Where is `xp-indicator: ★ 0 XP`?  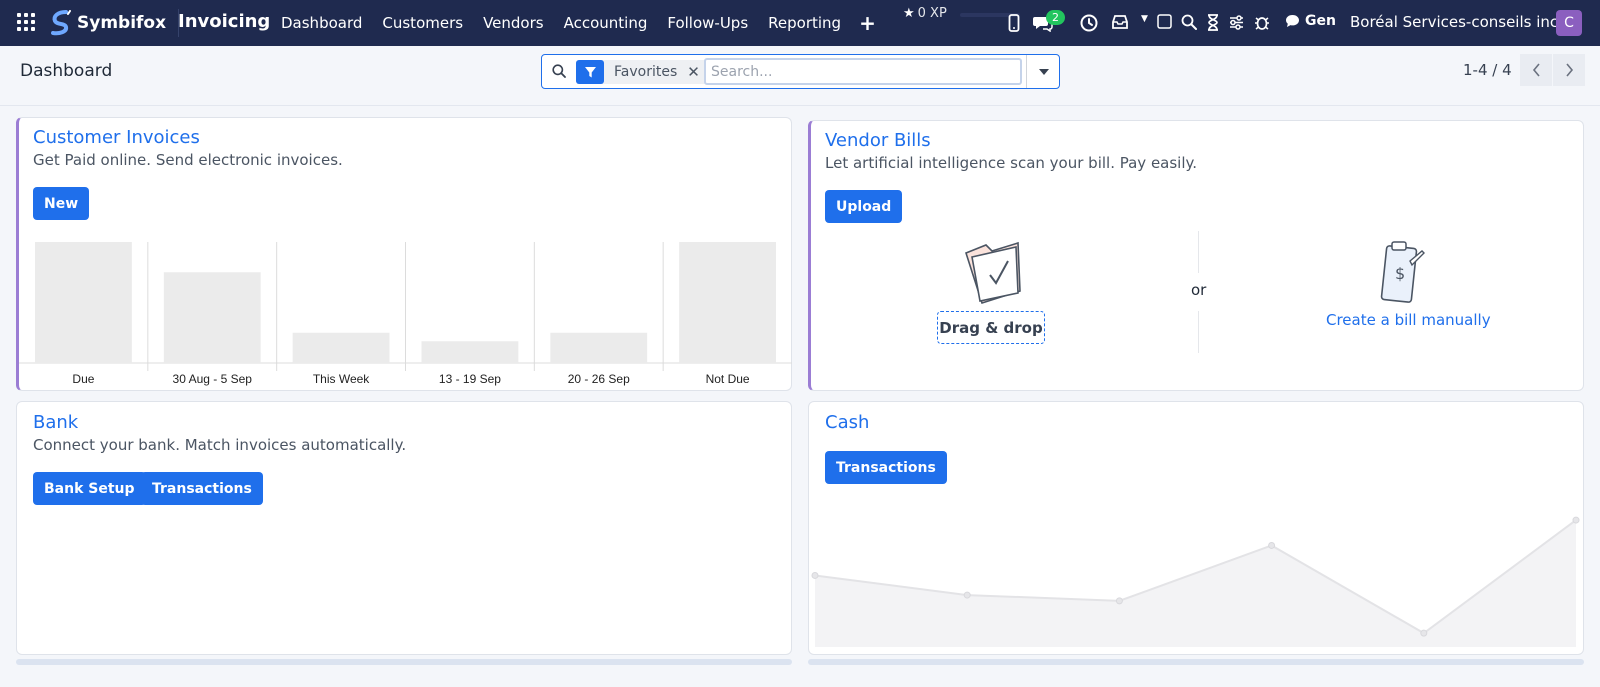 xp-indicator: ★ 0 XP is located at coordinates (925, 13).